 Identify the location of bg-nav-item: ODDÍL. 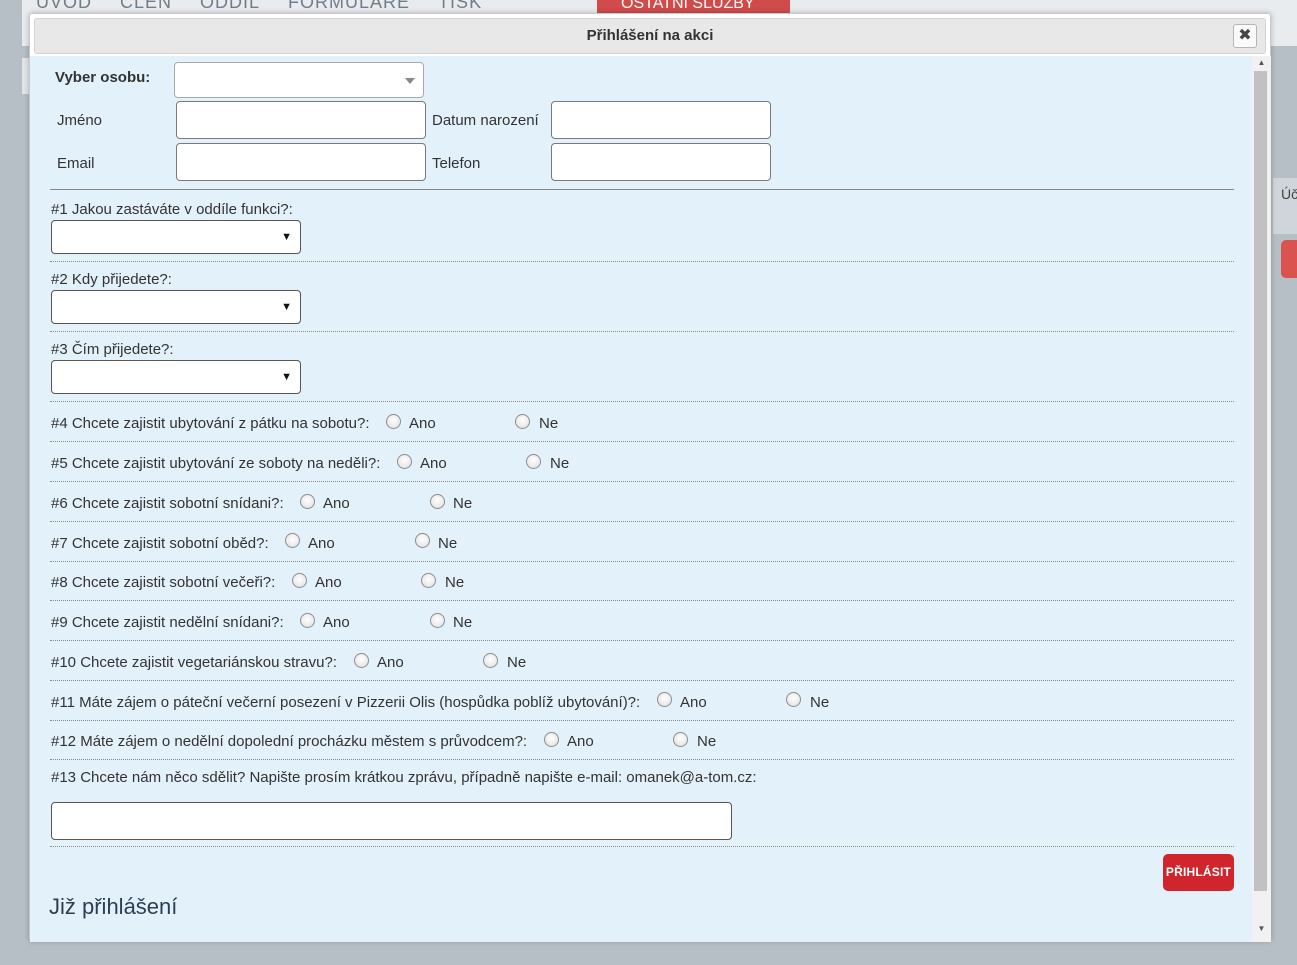
(230, 6).